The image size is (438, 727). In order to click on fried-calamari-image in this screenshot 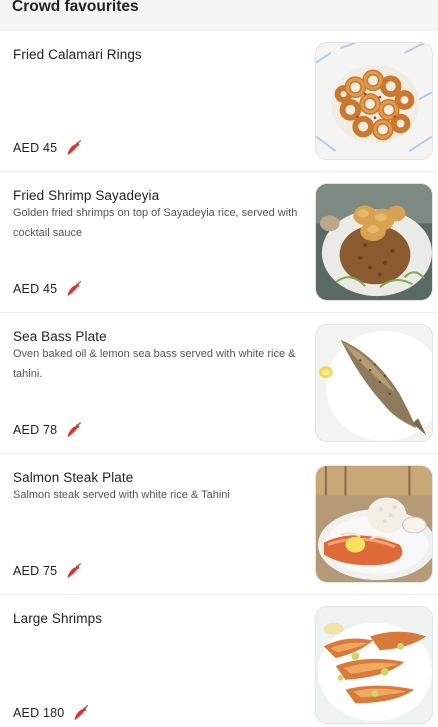, I will do `click(374, 101)`.